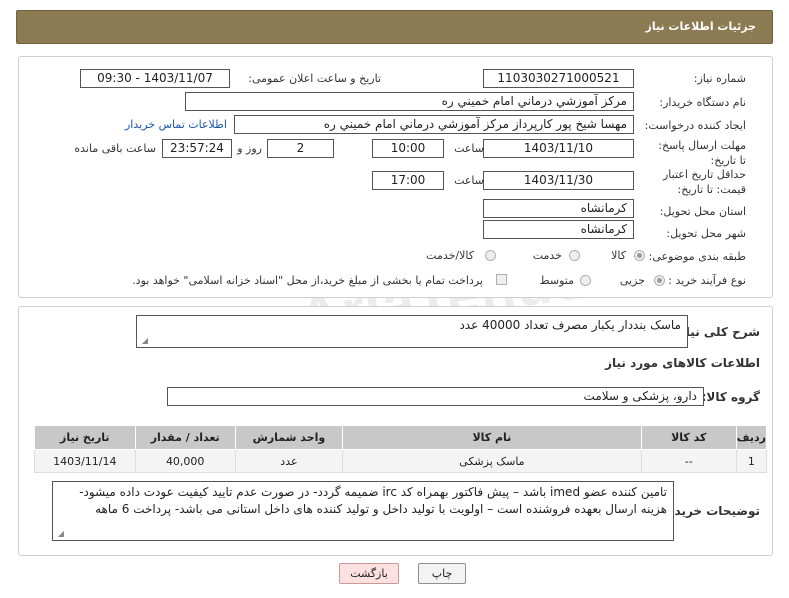  I want to click on price-validity-label: حداقل تاریخ اعتبار قیمت: تا تاریخ:, so click(704, 182).